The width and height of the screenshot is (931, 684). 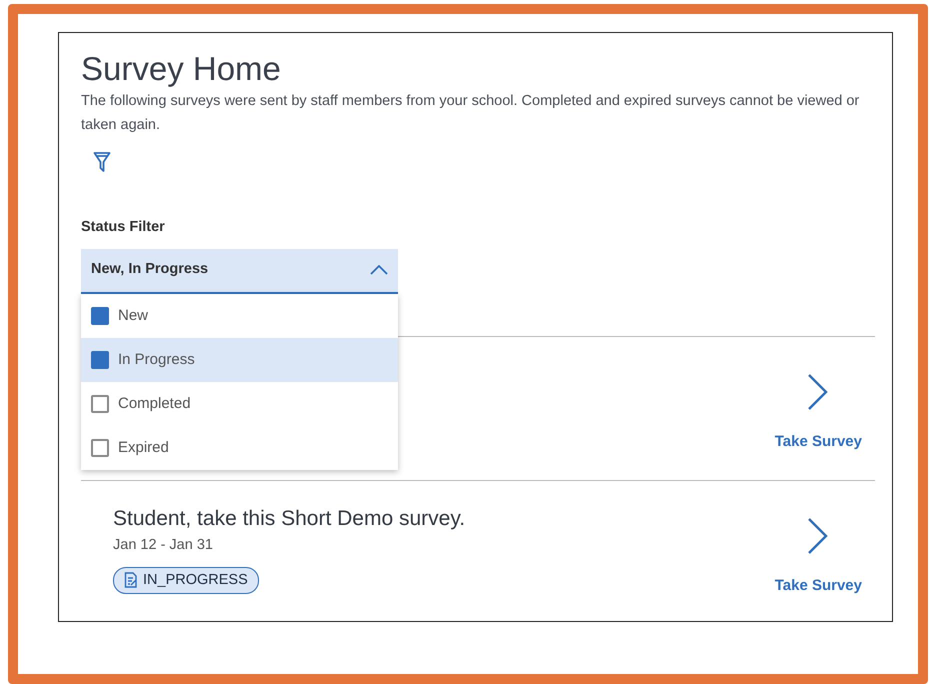 What do you see at coordinates (123, 227) in the screenshot?
I see `filter-label: Status Filter` at bounding box center [123, 227].